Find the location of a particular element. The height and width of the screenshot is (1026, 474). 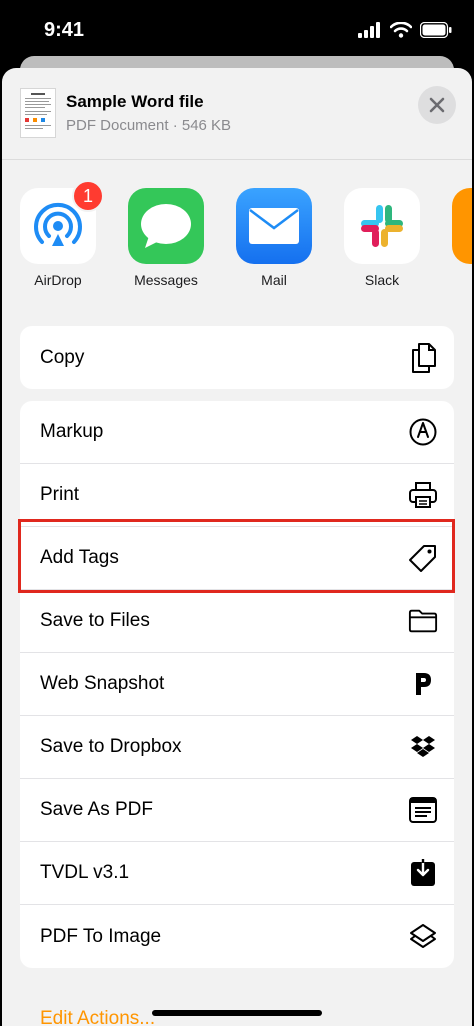

app-slack: Slack is located at coordinates (382, 238).